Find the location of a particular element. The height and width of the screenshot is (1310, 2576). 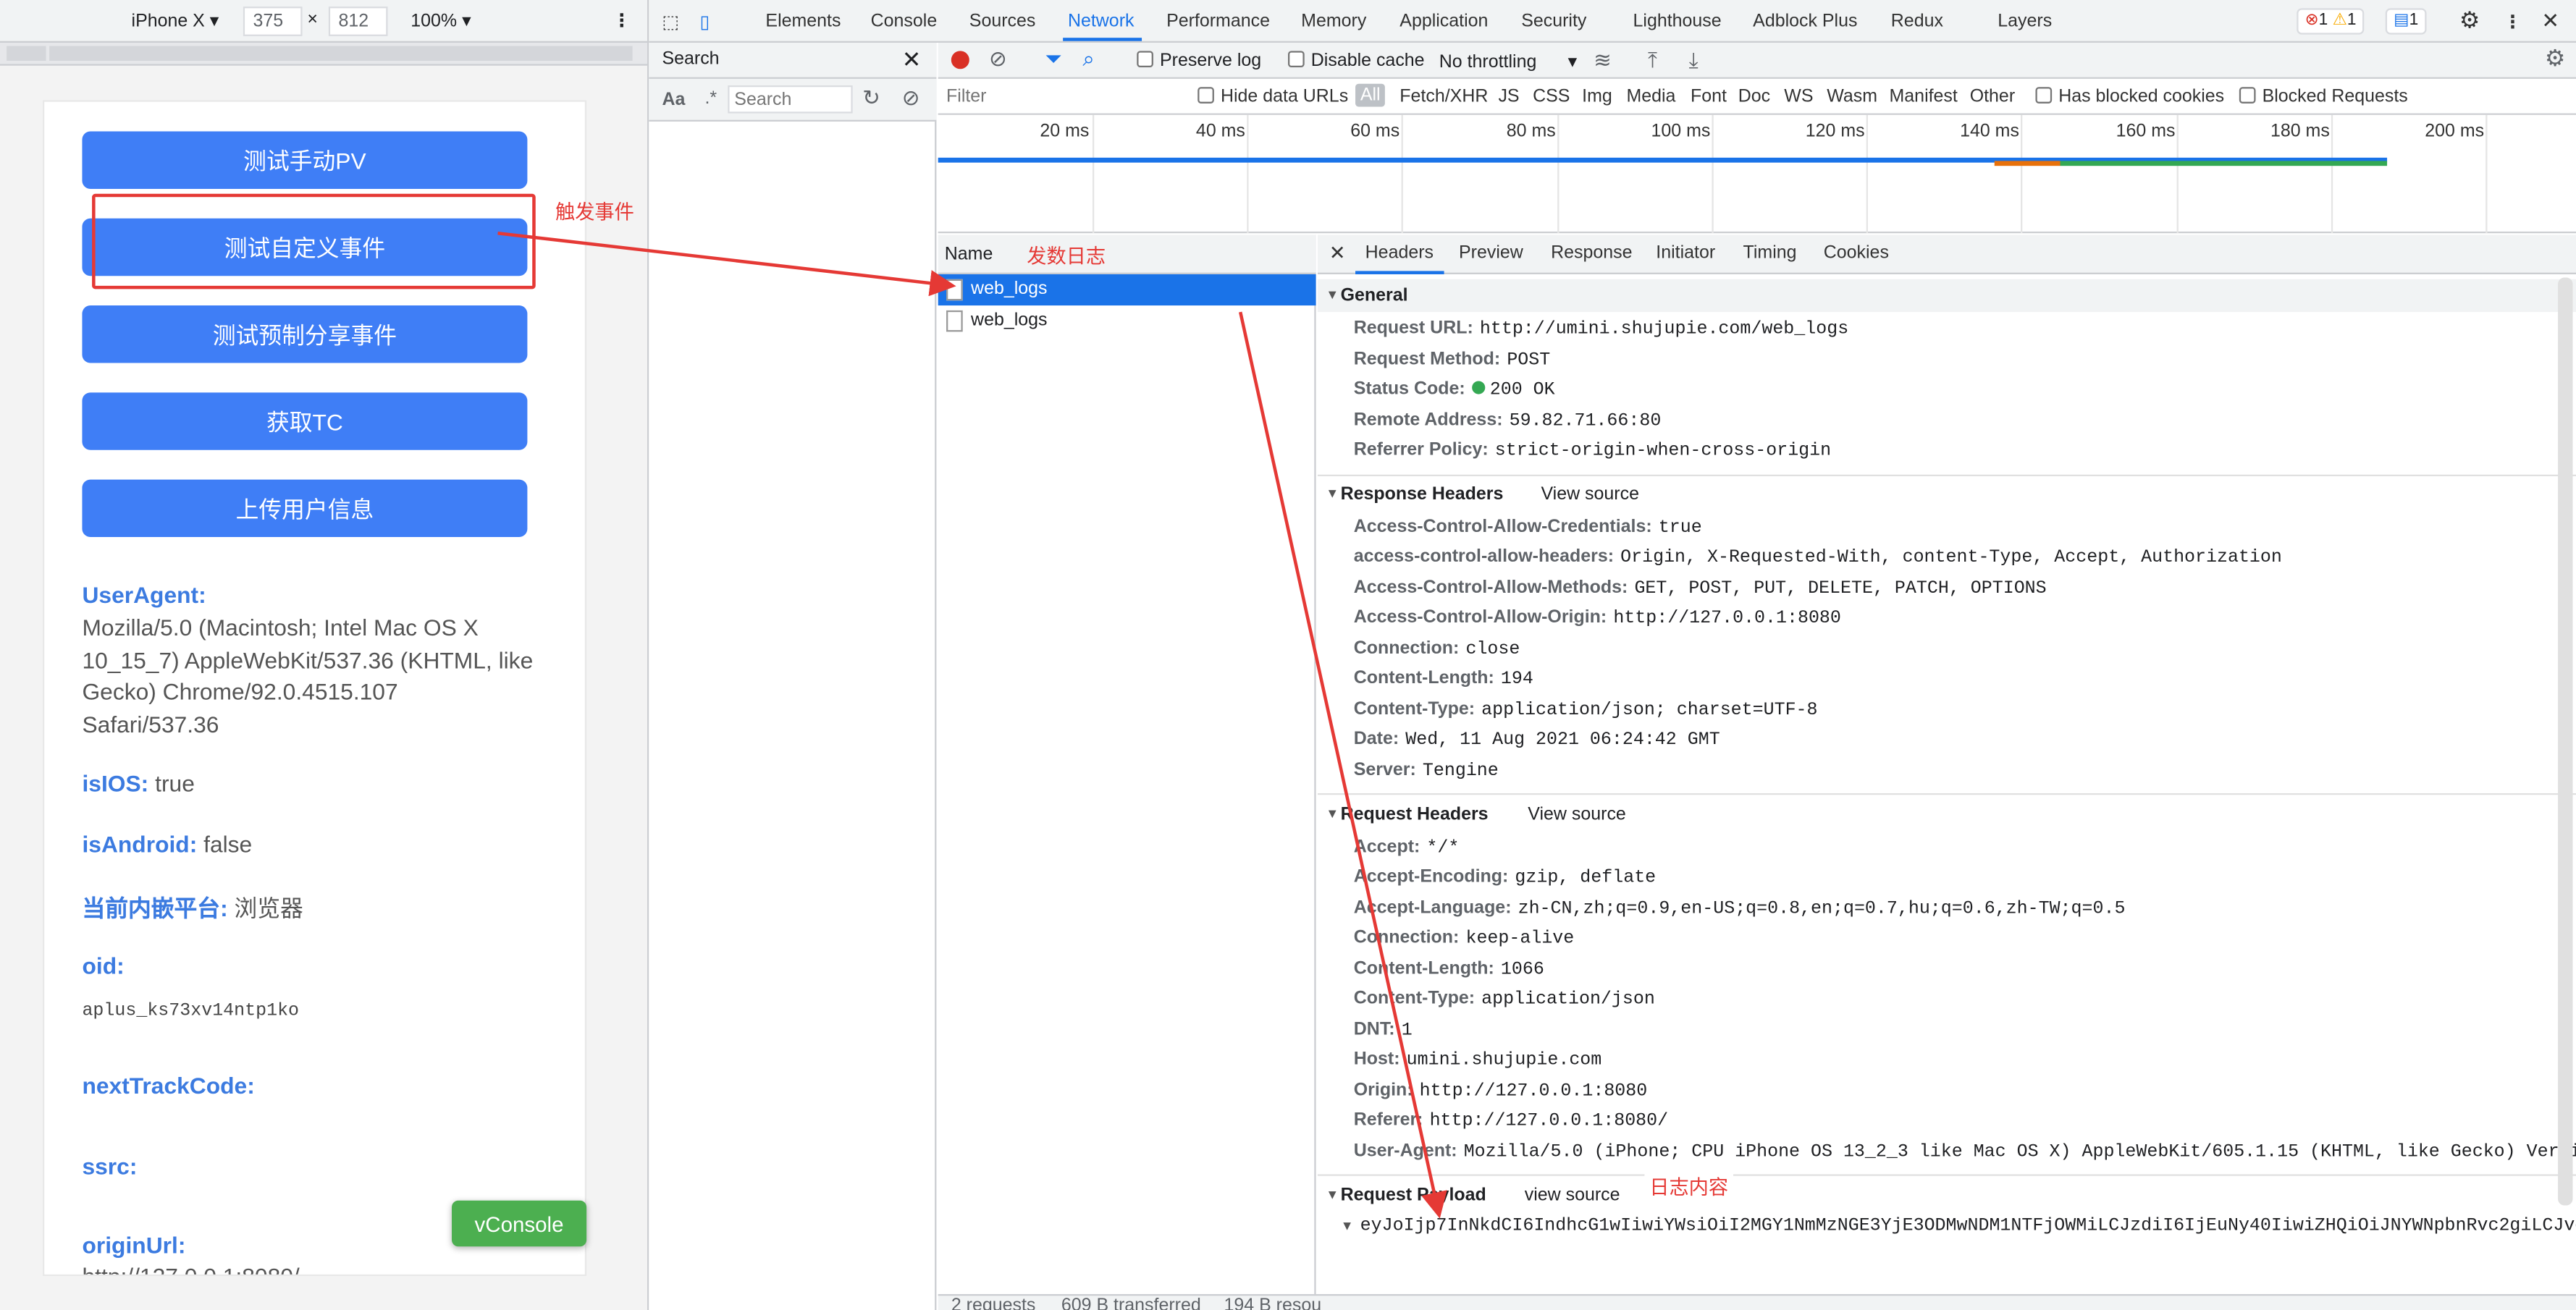

devtools-menu-icon: ⋮ is located at coordinates (2513, 23).